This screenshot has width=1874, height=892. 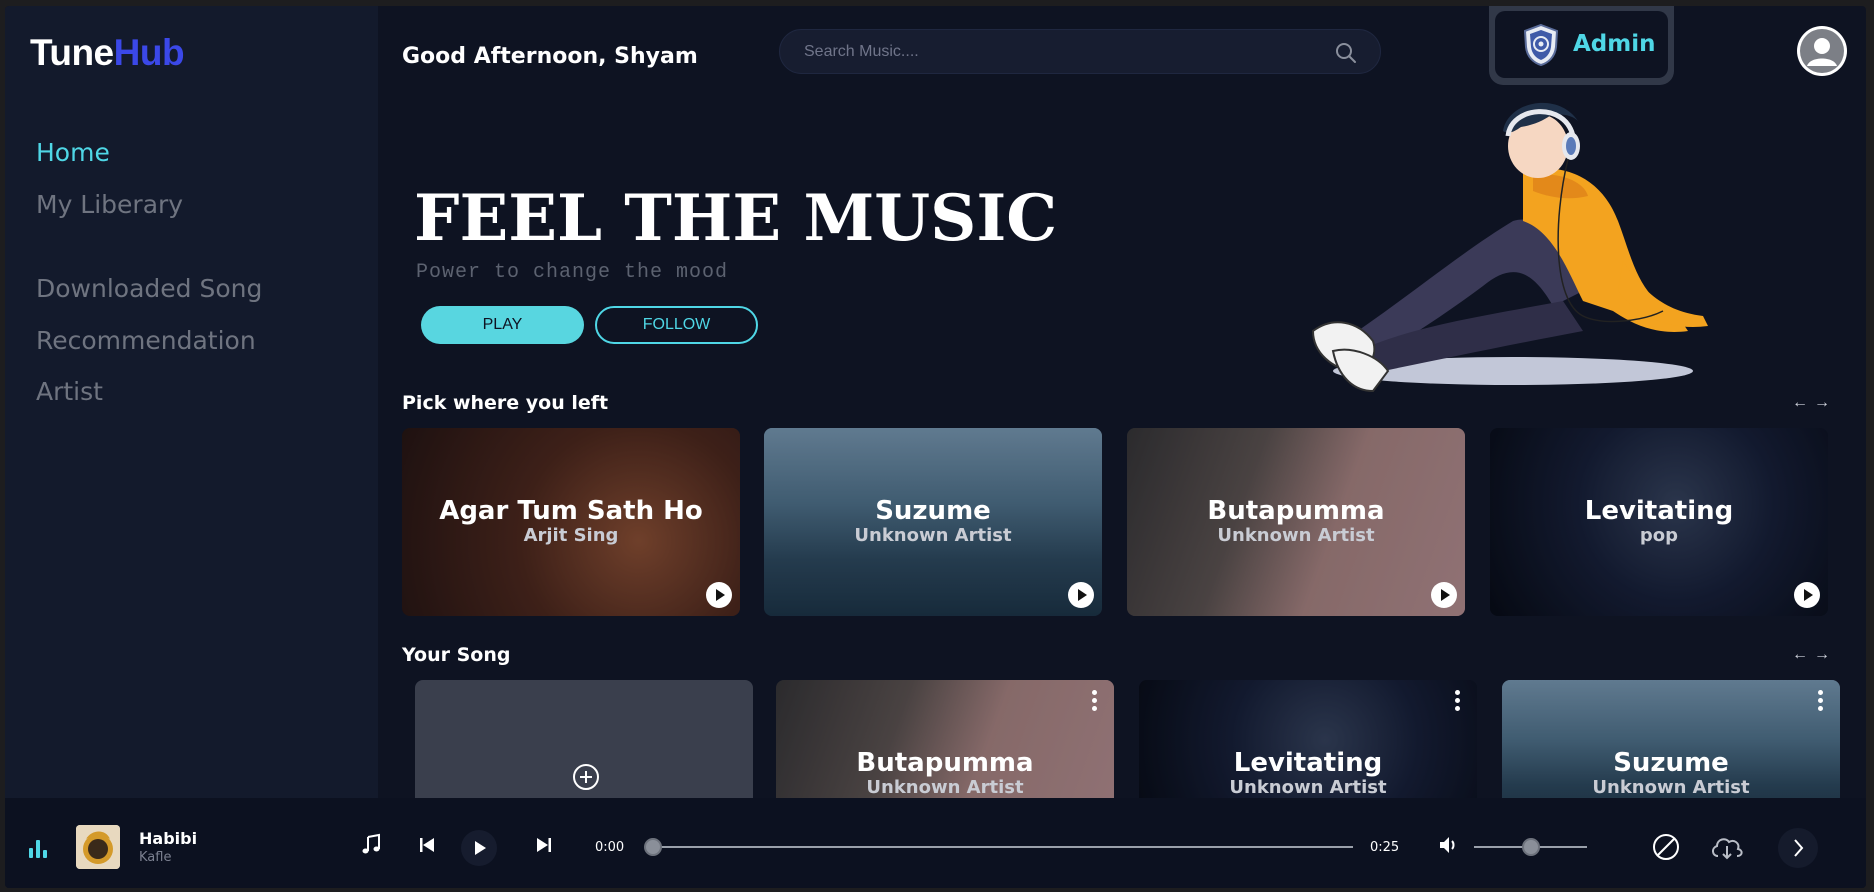 What do you see at coordinates (456, 655) in the screenshot?
I see `section-title-your-song: Your Song` at bounding box center [456, 655].